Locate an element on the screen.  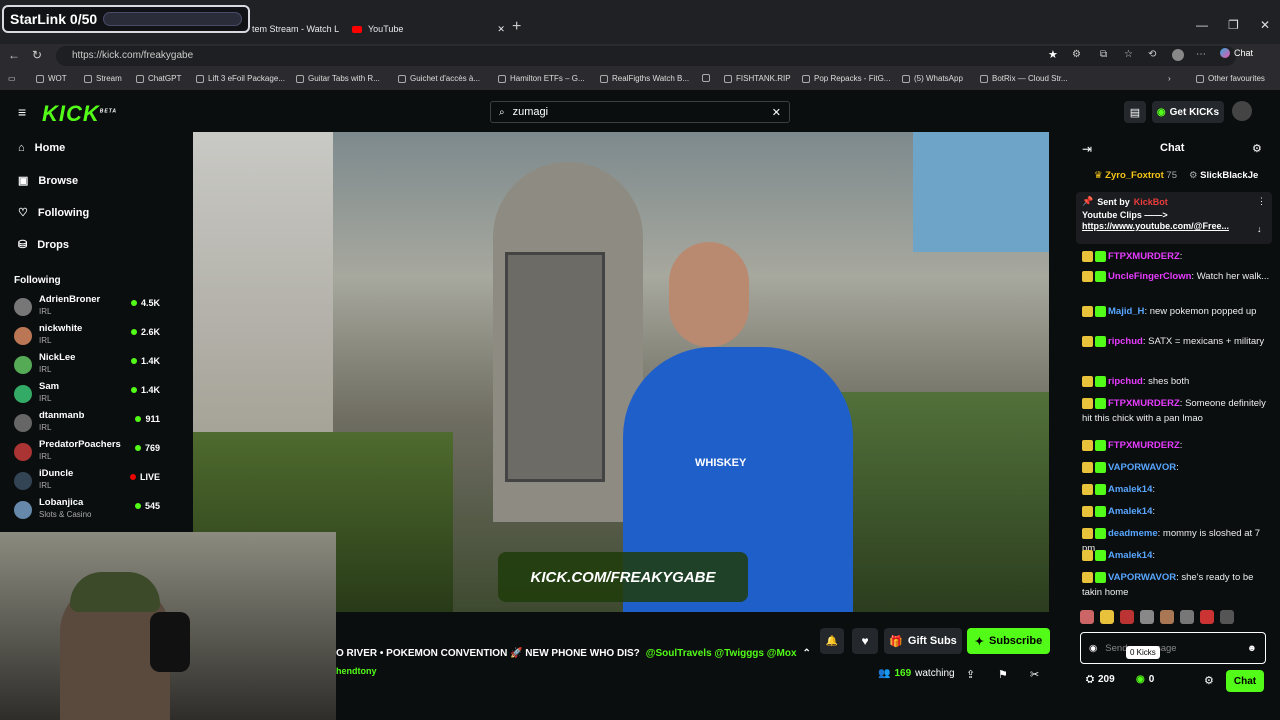
bookmark-item: WOT is located at coordinates (51, 78).